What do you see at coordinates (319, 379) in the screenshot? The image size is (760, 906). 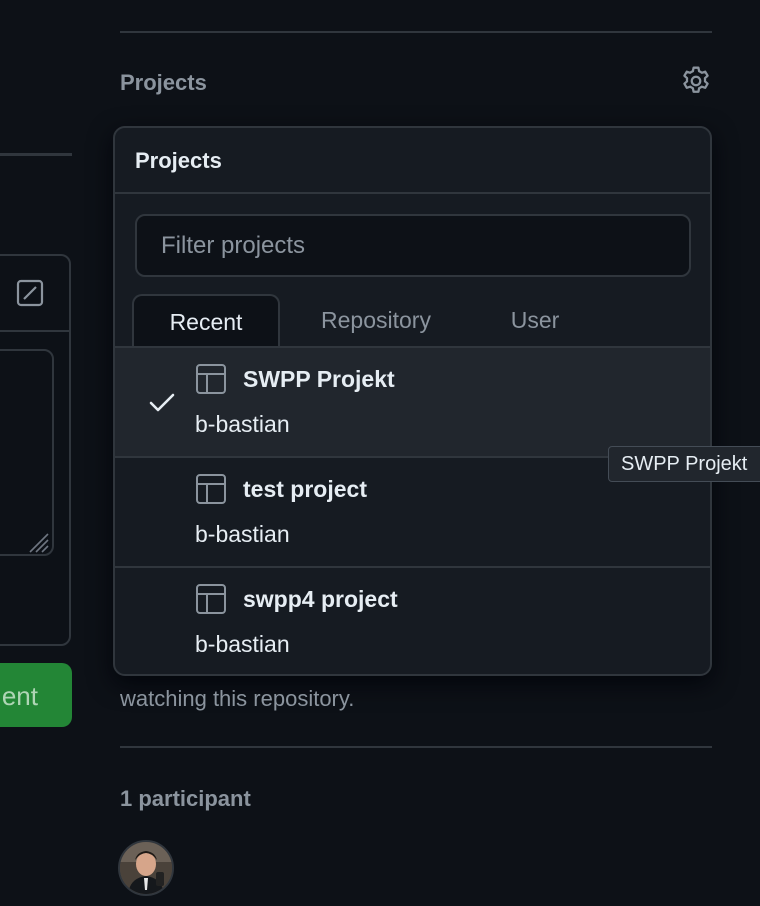 I see `project-name: SWPP Projekt` at bounding box center [319, 379].